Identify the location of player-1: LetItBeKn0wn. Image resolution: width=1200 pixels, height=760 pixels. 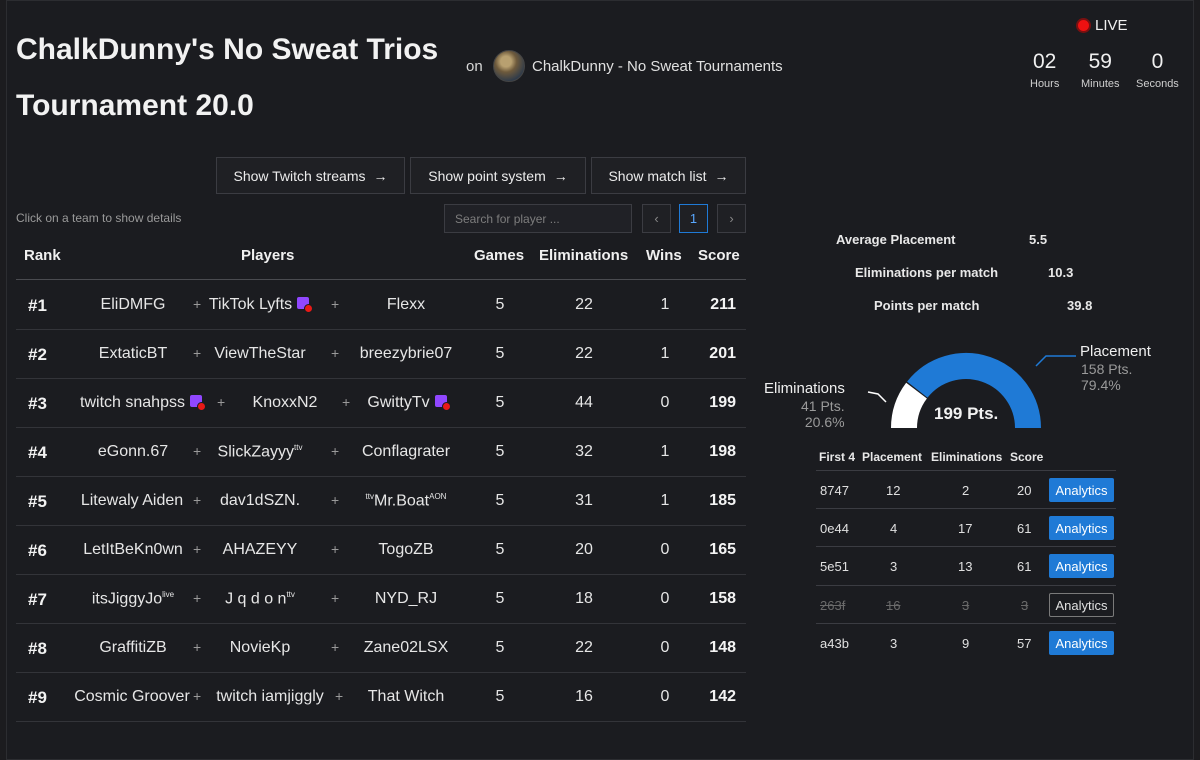
(133, 549).